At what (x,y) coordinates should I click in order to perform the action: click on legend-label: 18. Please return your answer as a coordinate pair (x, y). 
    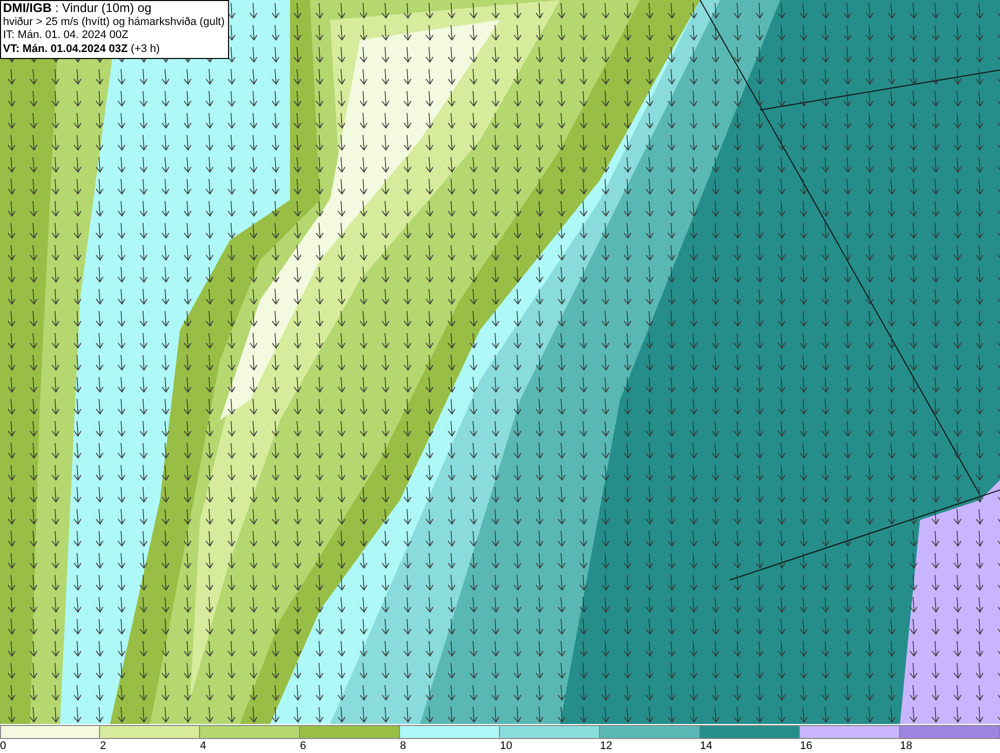
    Looking at the image, I should click on (906, 746).